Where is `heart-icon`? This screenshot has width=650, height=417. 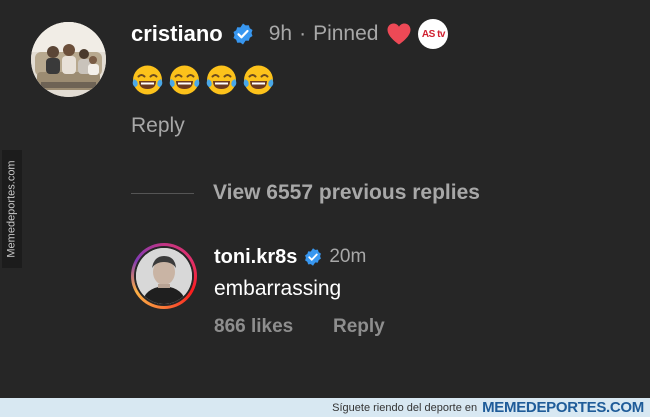
heart-icon is located at coordinates (399, 34).